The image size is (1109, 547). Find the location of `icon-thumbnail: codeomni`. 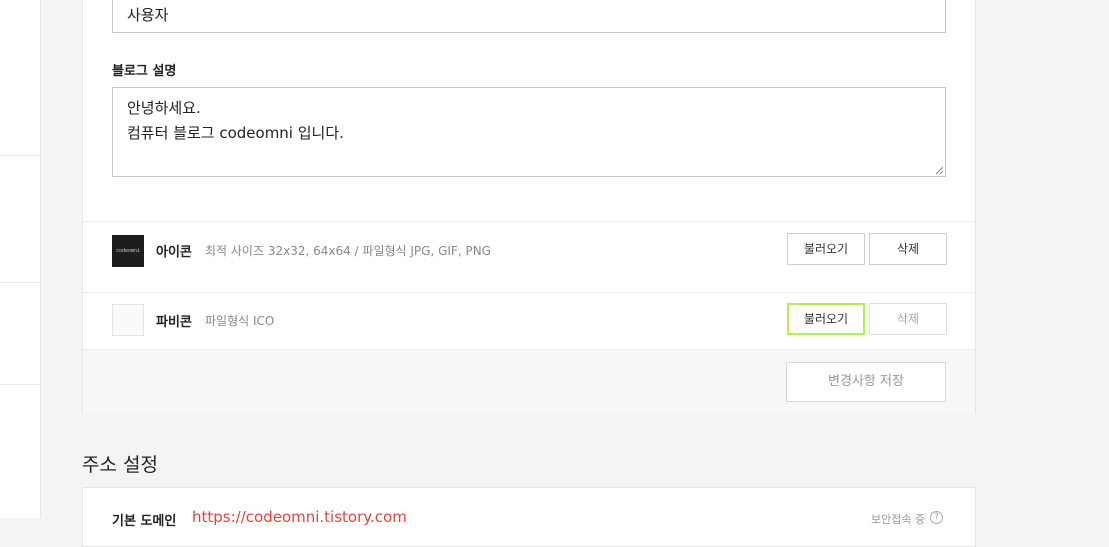

icon-thumbnail: codeomni is located at coordinates (128, 251).